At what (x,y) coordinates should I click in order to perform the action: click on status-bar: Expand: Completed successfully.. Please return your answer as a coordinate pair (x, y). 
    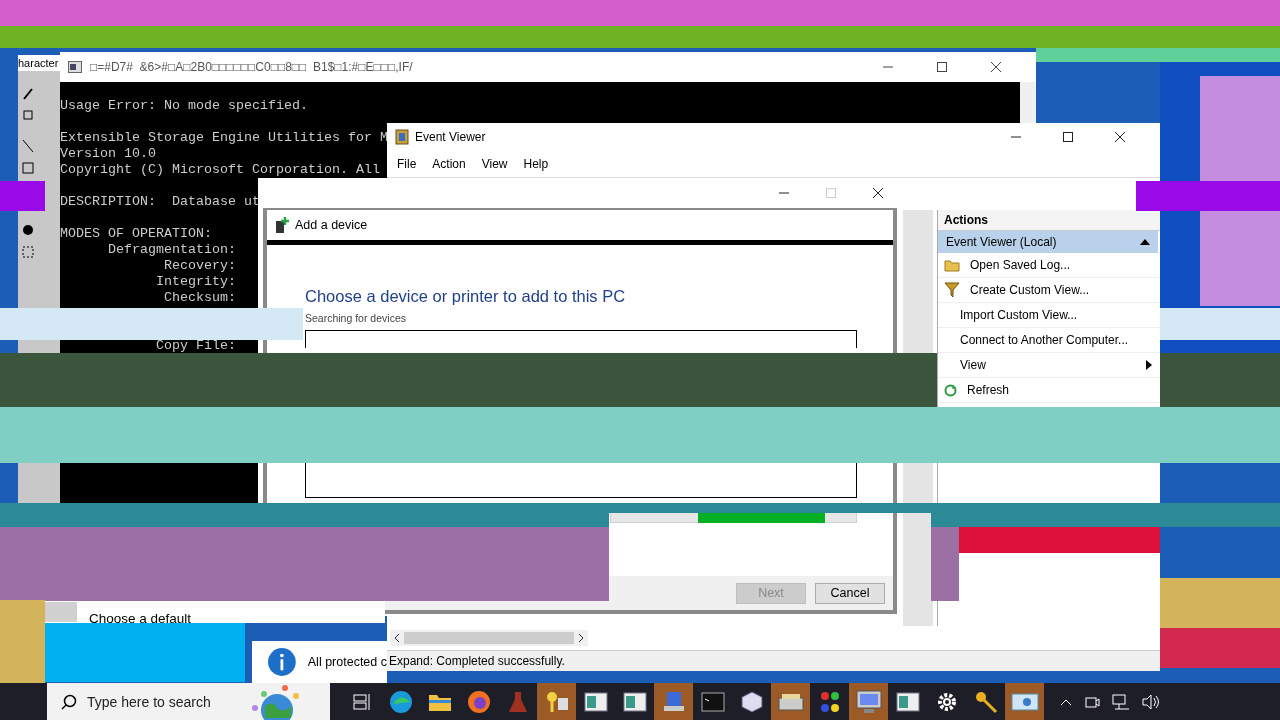
    Looking at the image, I should click on (773, 660).